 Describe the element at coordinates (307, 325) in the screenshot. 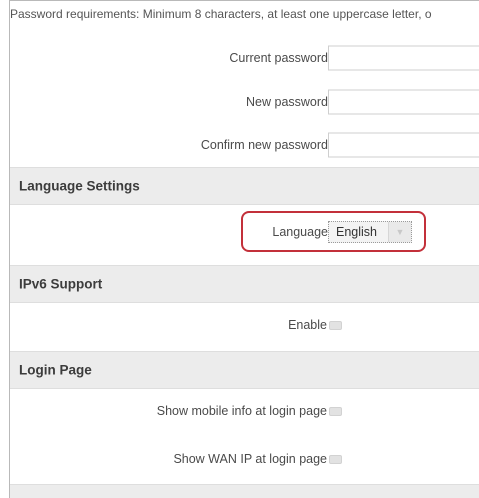

I see `ipv6-enable-label: Enable` at that location.